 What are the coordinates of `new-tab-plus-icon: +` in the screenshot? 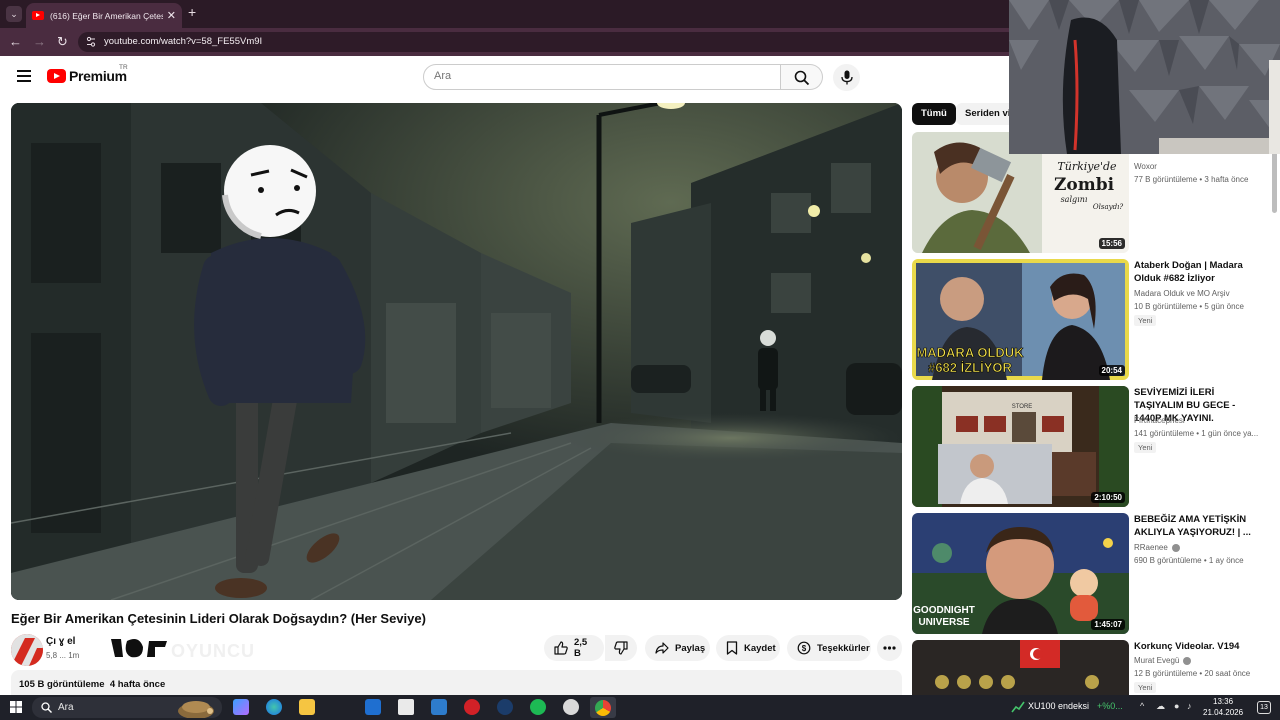 It's located at (192, 12).